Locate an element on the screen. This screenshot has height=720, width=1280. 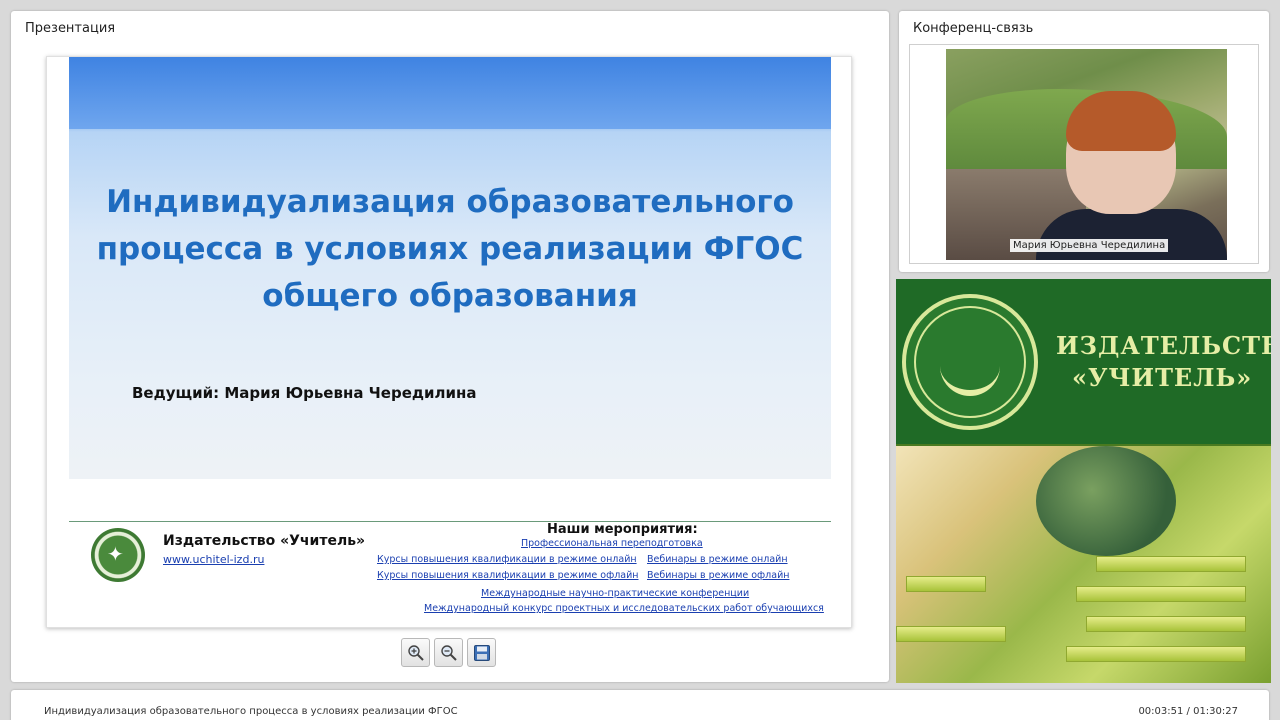
video-frame: Мария Юрьевна Чередилина is located at coordinates (1084, 154).